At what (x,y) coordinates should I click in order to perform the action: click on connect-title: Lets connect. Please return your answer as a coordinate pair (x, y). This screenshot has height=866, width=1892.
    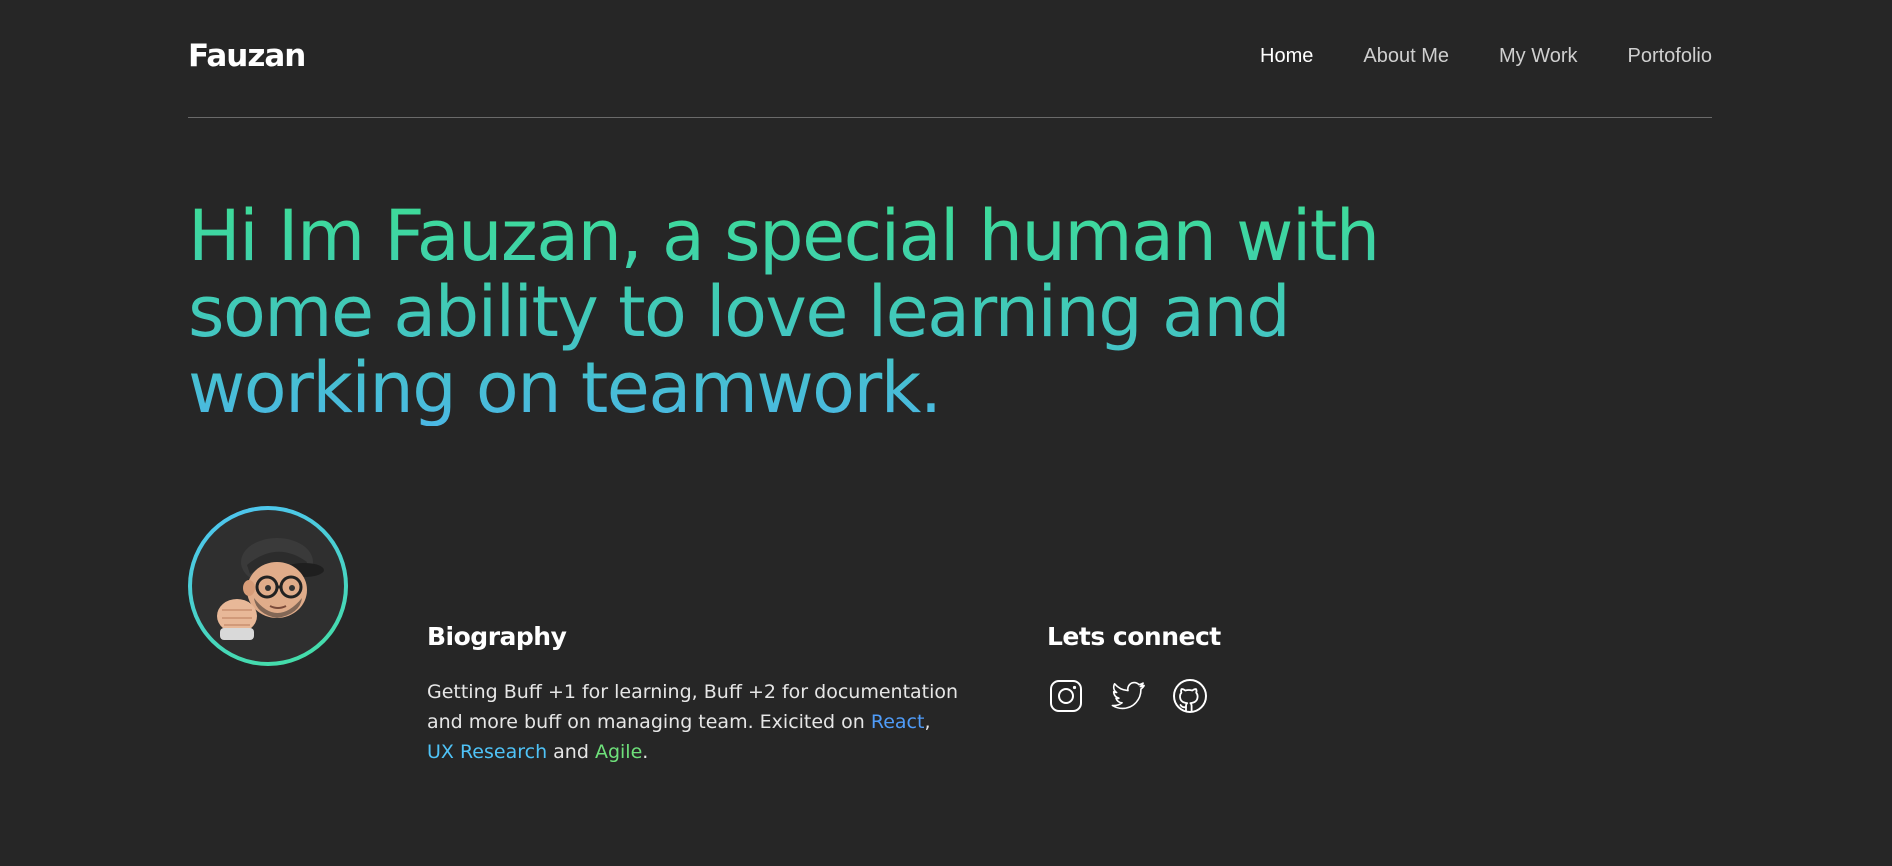
    Looking at the image, I should click on (1134, 636).